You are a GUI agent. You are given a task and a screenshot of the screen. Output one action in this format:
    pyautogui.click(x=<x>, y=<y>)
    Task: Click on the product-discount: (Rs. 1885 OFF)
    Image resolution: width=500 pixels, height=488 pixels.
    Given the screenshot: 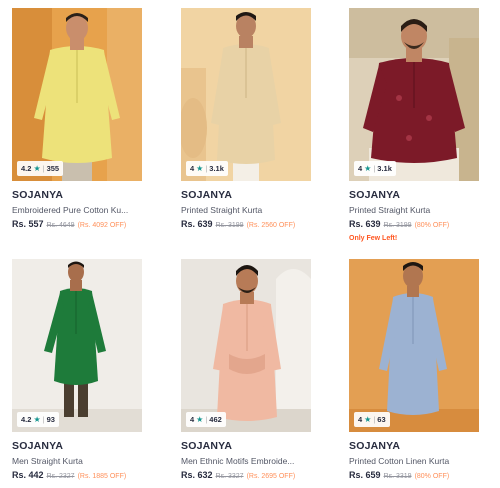 What is the action you would take?
    pyautogui.click(x=102, y=476)
    